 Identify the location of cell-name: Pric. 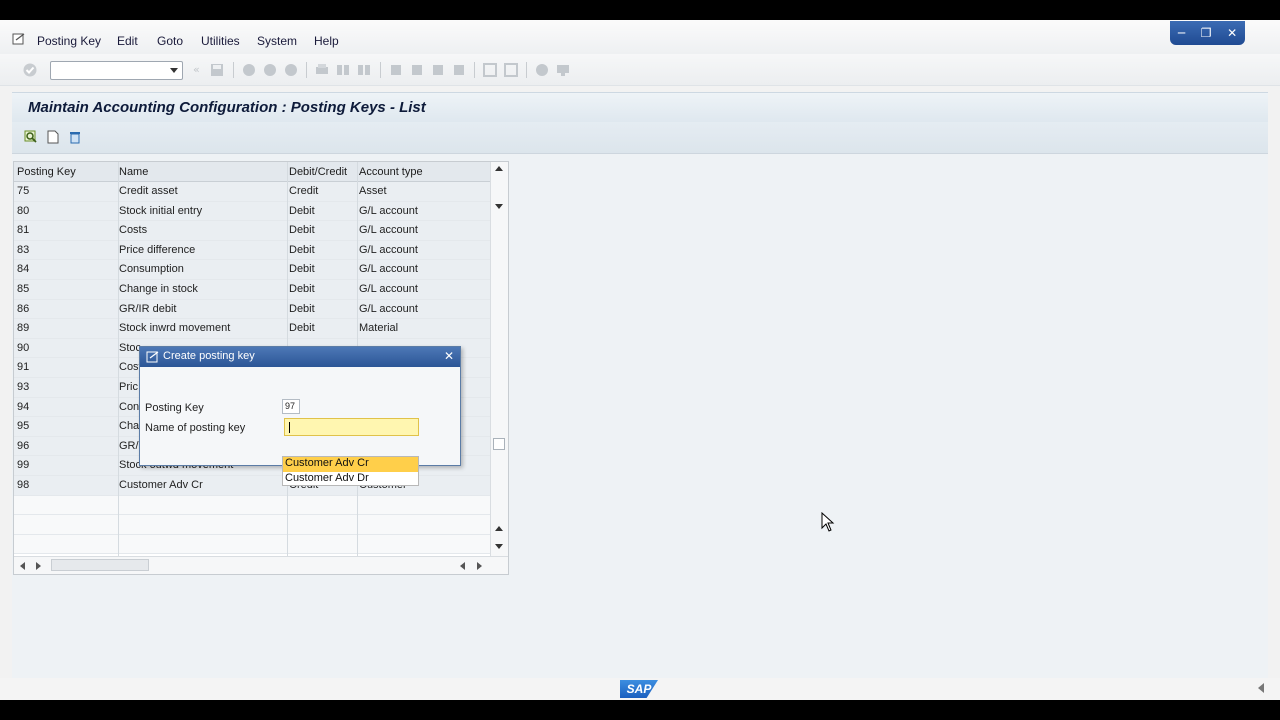
(128, 387).